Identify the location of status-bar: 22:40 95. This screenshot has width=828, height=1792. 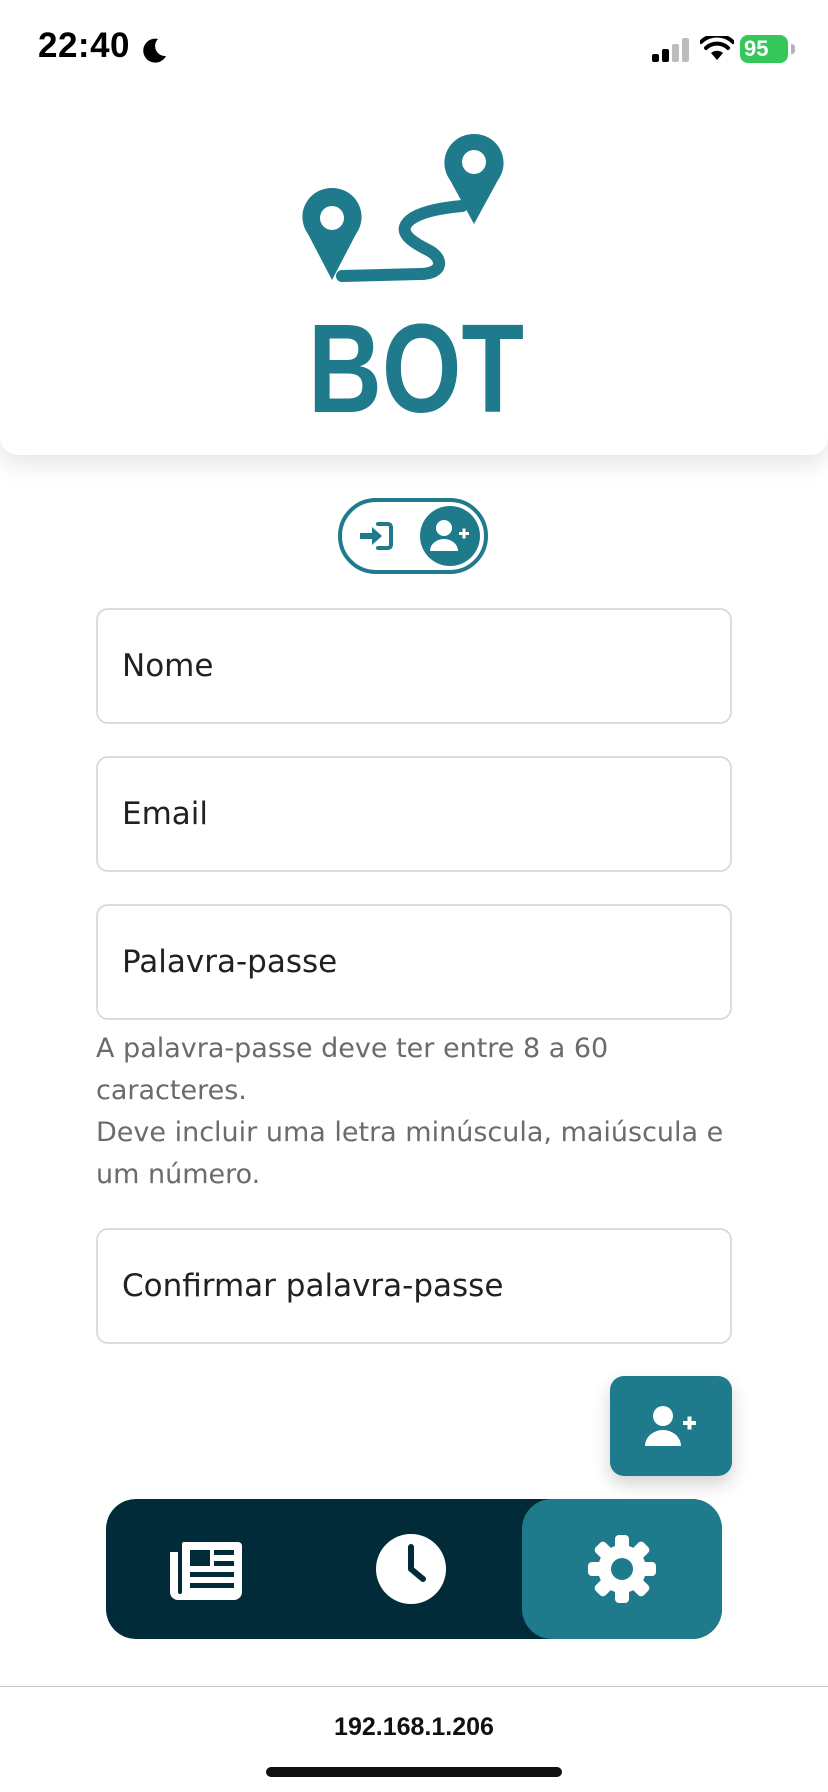
(414, 50).